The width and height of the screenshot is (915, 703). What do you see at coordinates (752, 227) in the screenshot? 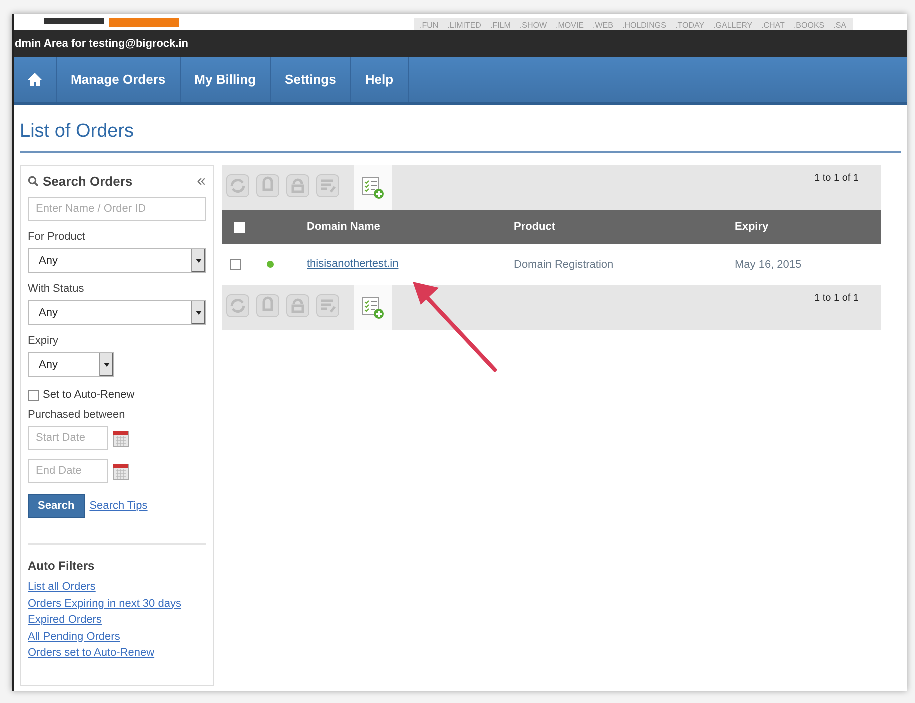
I see `column-header: Expiry` at bounding box center [752, 227].